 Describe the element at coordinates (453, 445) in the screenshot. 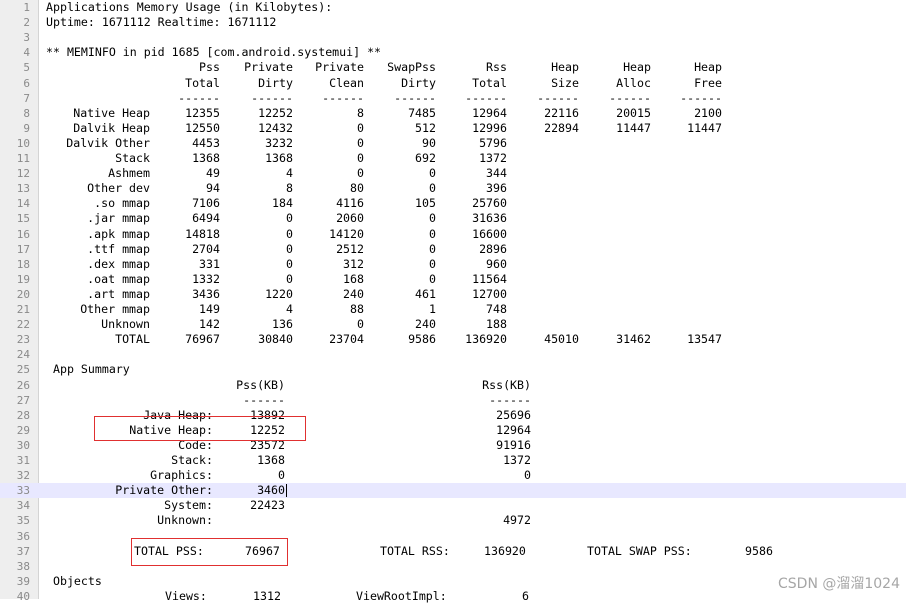

I see `editor-line: 30 Code: 23572 91916` at that location.